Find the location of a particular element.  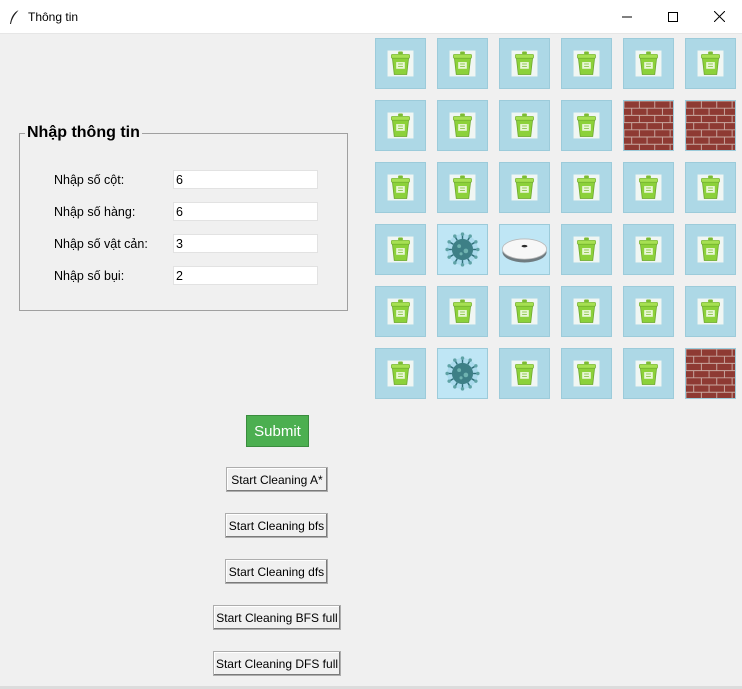

window-title: Thông tin is located at coordinates (53, 17).